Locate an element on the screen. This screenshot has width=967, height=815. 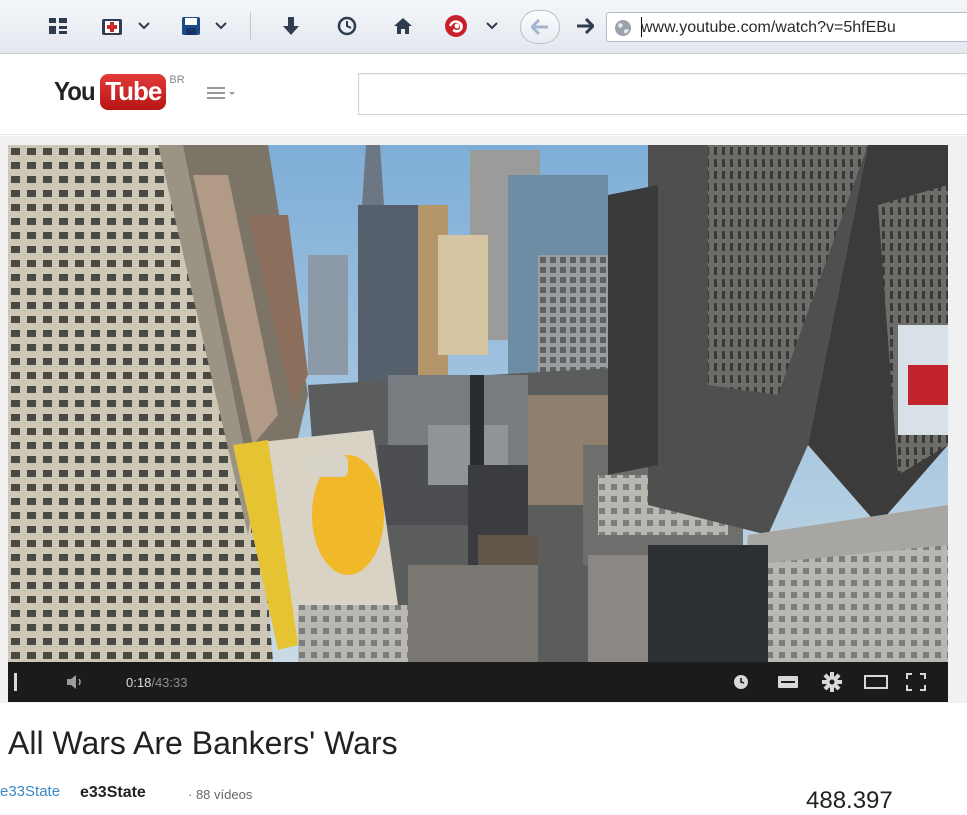
video-title: All Wars Are Bankers' Wars is located at coordinates (203, 743).